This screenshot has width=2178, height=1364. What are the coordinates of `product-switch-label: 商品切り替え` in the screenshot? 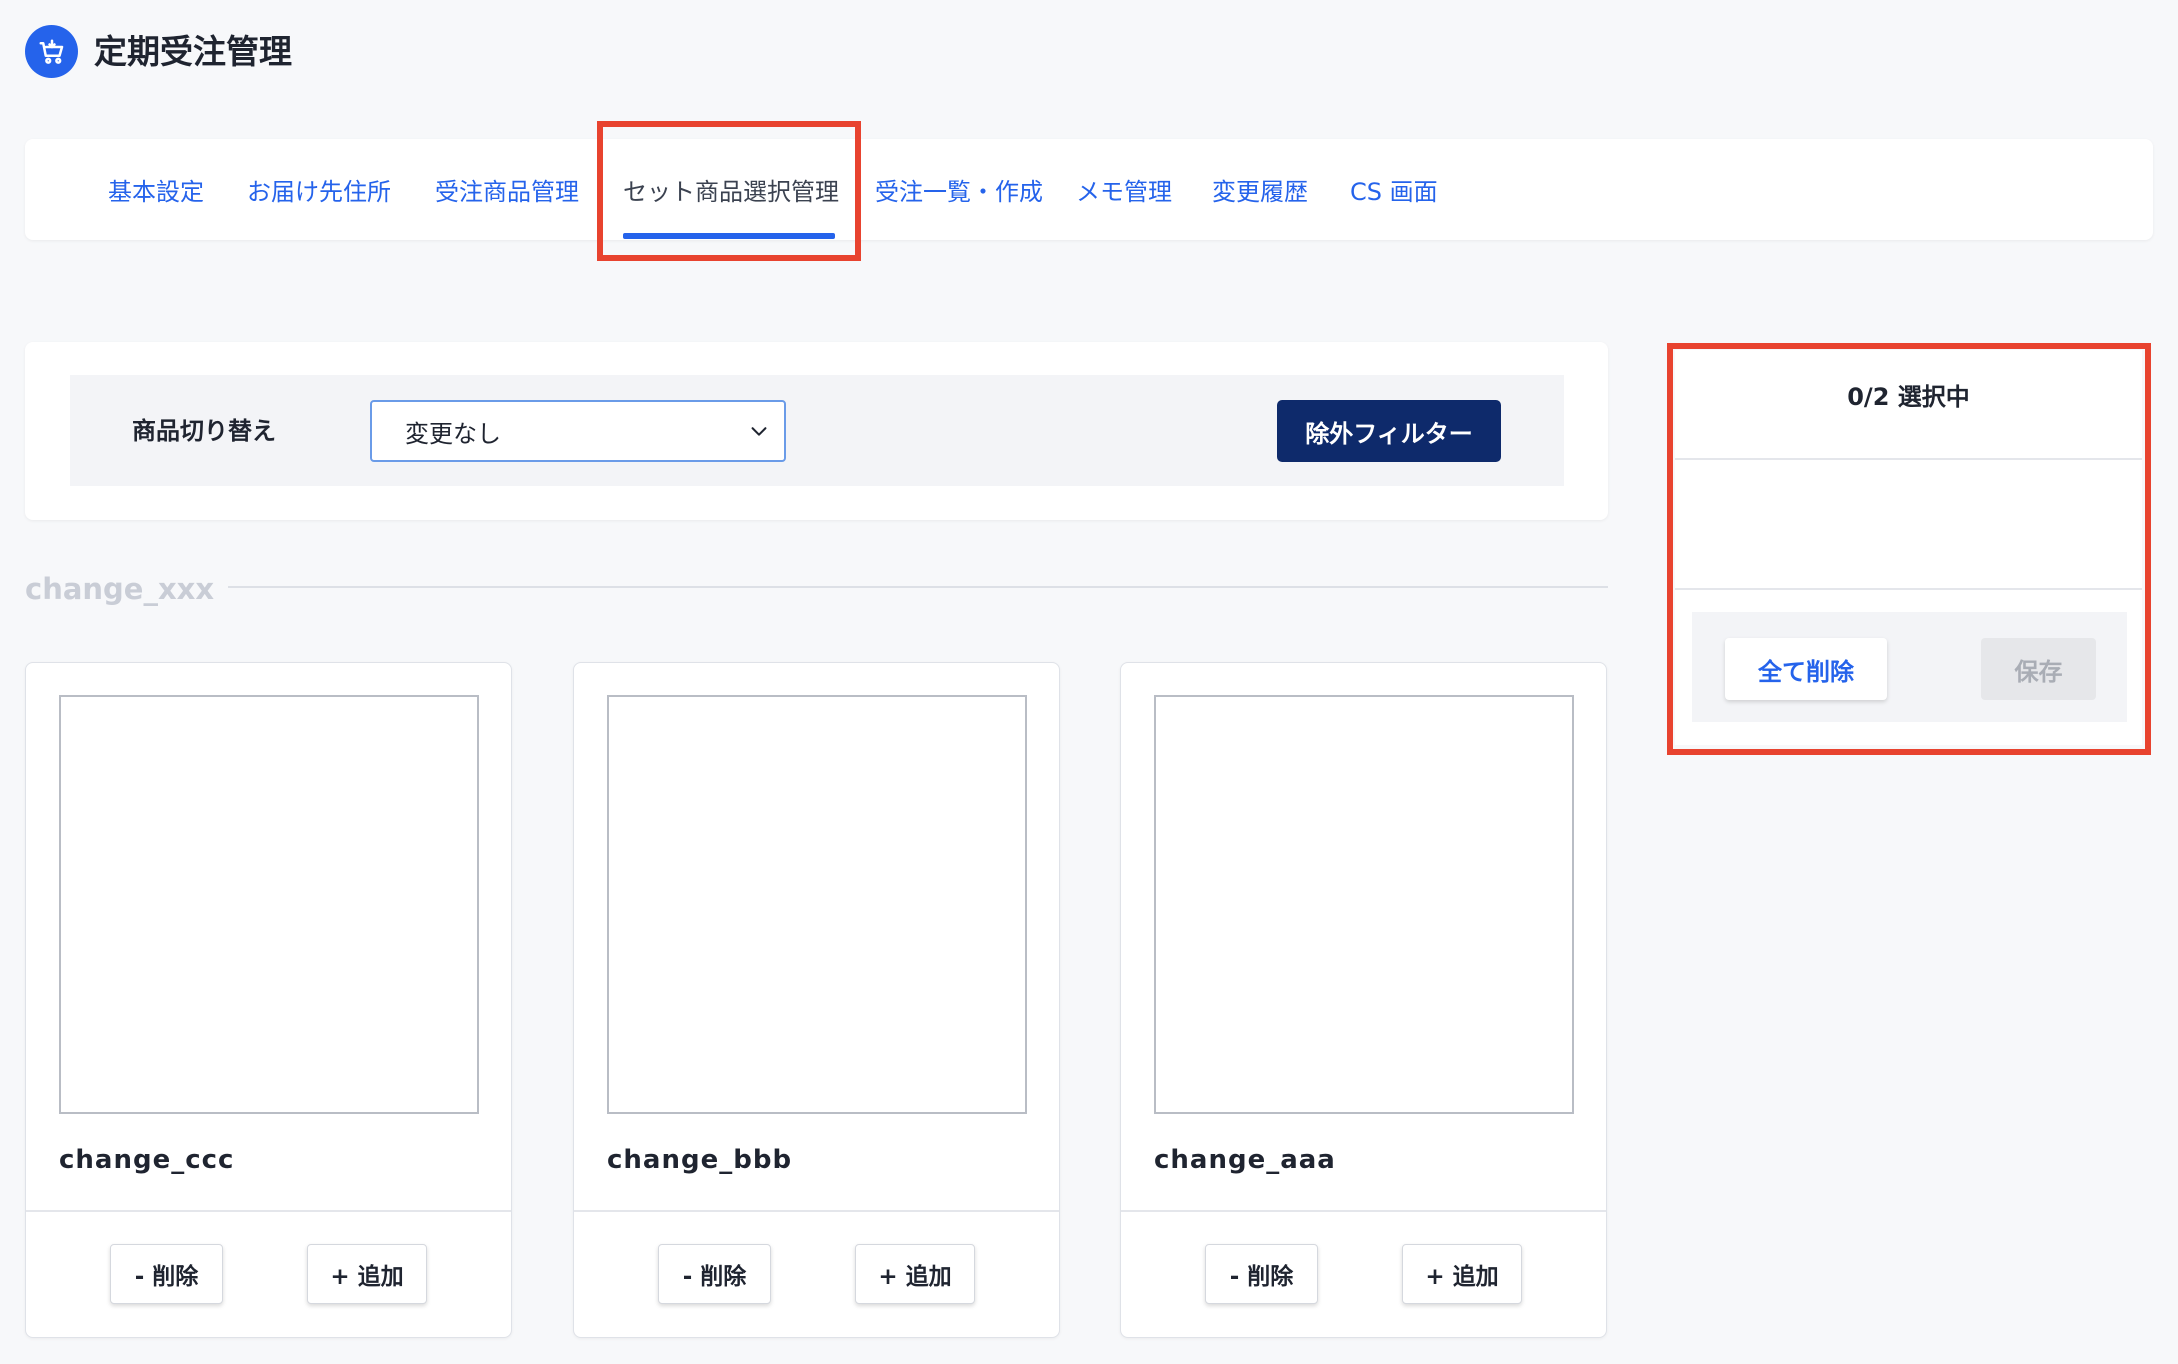 It's located at (204, 431).